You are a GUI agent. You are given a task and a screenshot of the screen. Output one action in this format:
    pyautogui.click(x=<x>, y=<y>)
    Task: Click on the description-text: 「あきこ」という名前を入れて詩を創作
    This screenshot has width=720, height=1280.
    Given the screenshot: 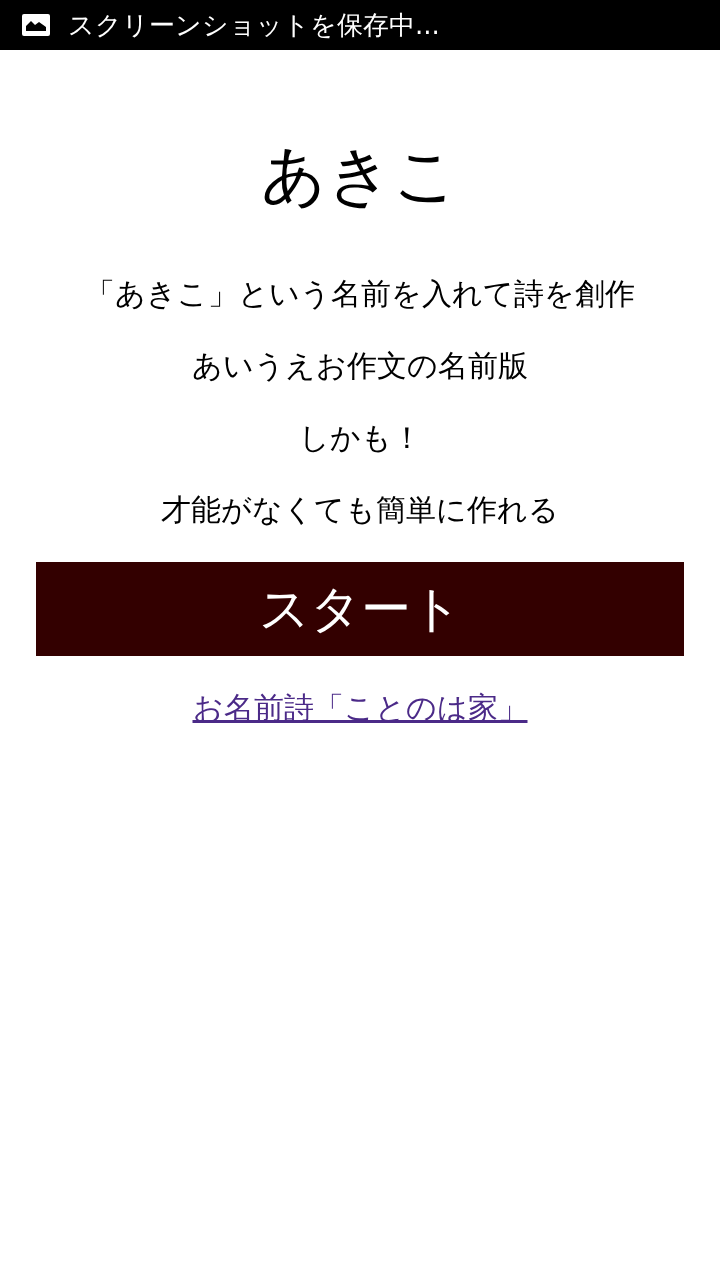 What is the action you would take?
    pyautogui.click(x=360, y=294)
    